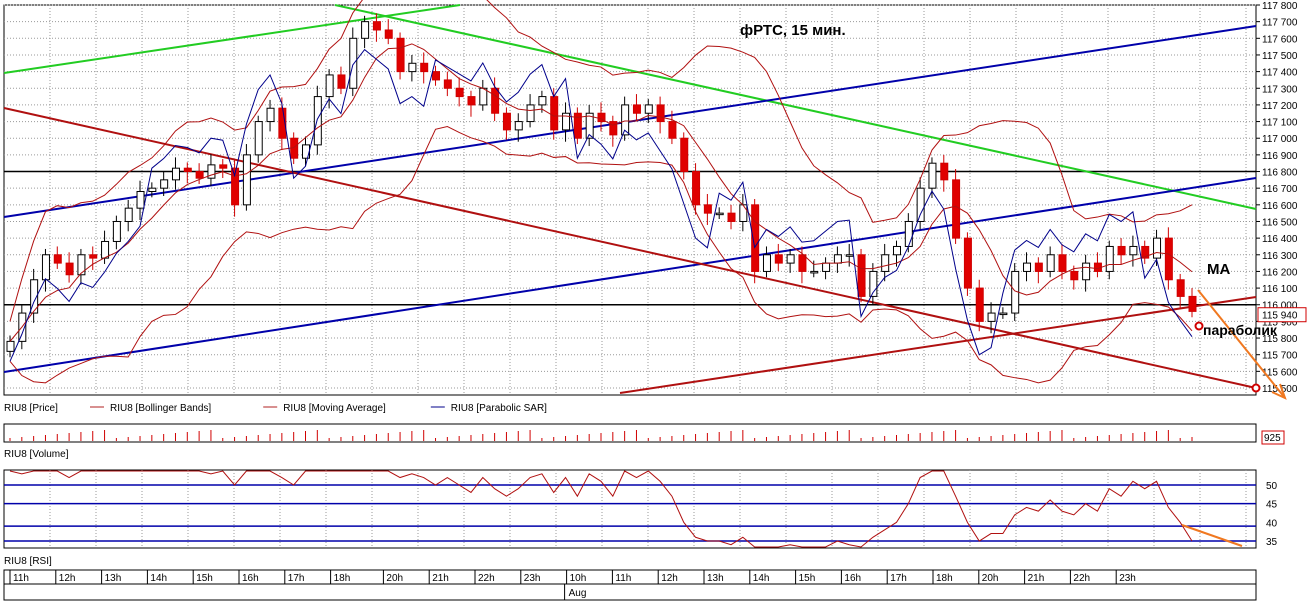  Describe the element at coordinates (1280, 206) in the screenshot. I see `y-tick-label: 116 600` at that location.